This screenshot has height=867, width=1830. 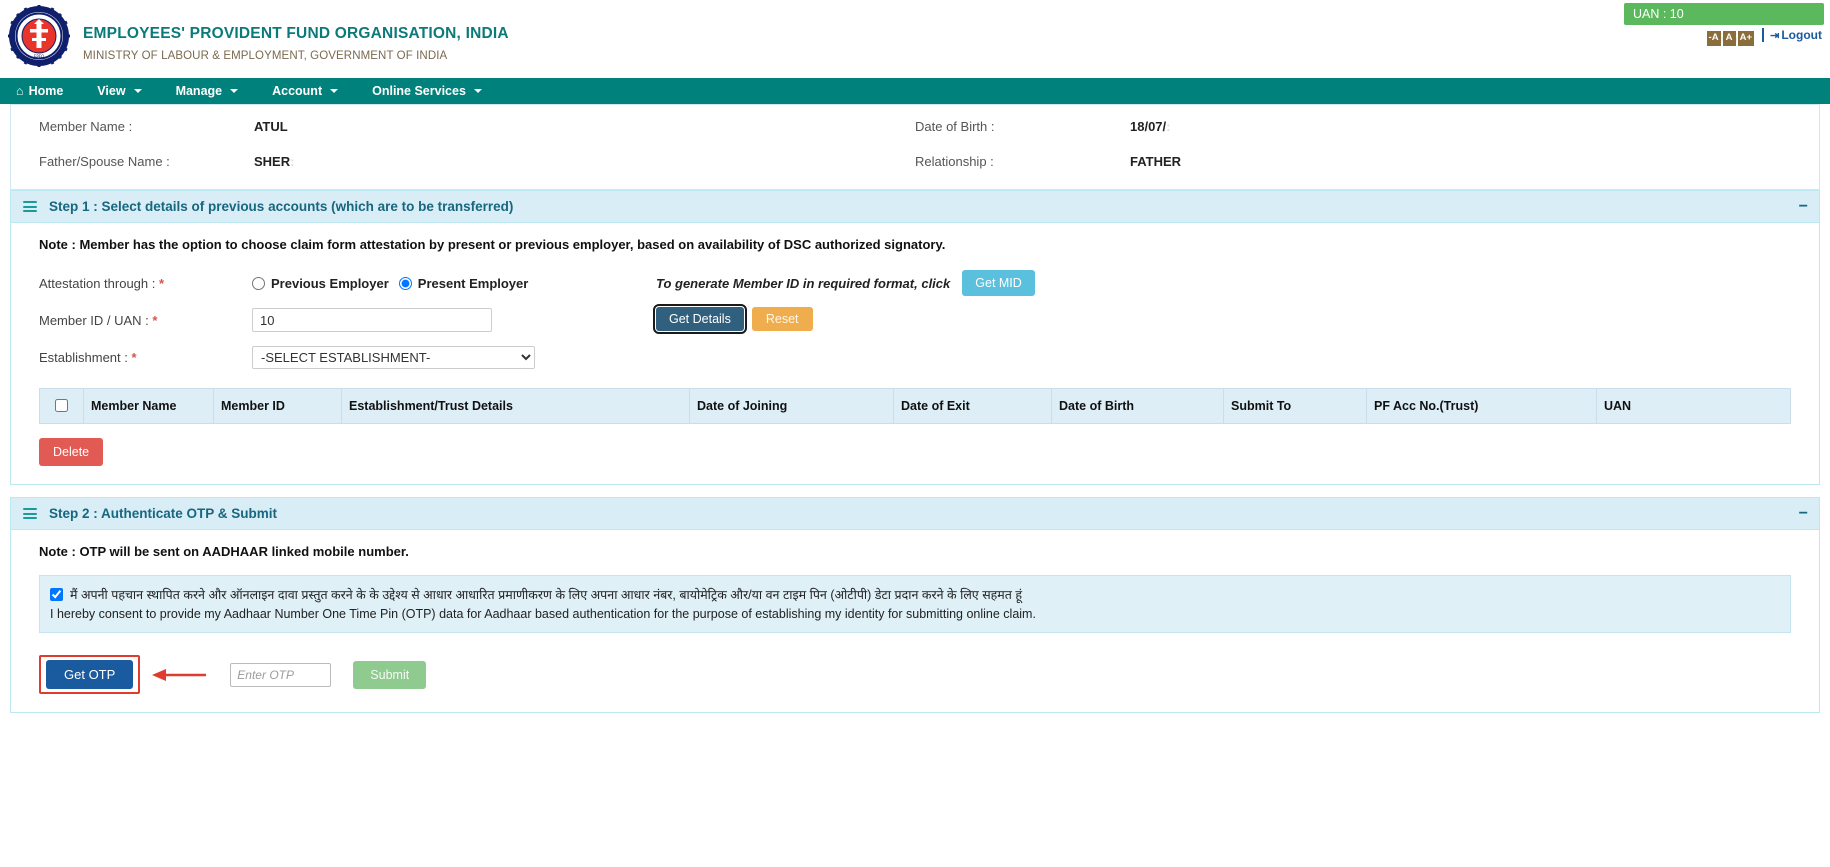 I want to click on epfo-logo: EPFO, so click(x=39, y=36).